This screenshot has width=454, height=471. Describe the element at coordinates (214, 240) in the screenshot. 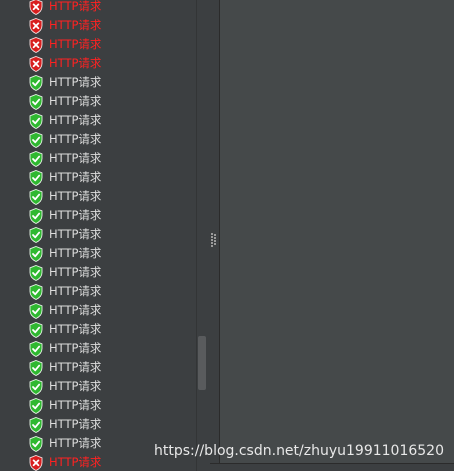

I see `splitter-grip-icon` at that location.